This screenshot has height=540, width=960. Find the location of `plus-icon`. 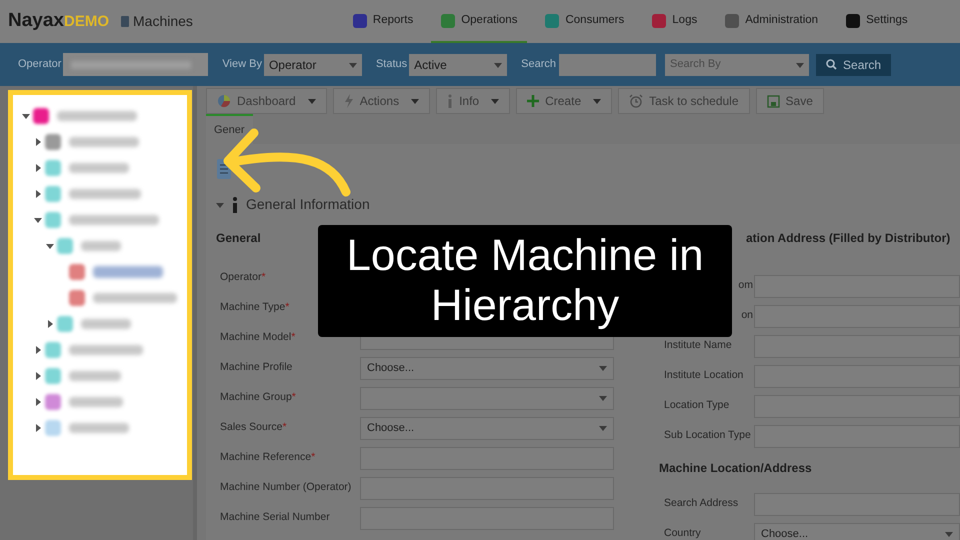

plus-icon is located at coordinates (533, 101).